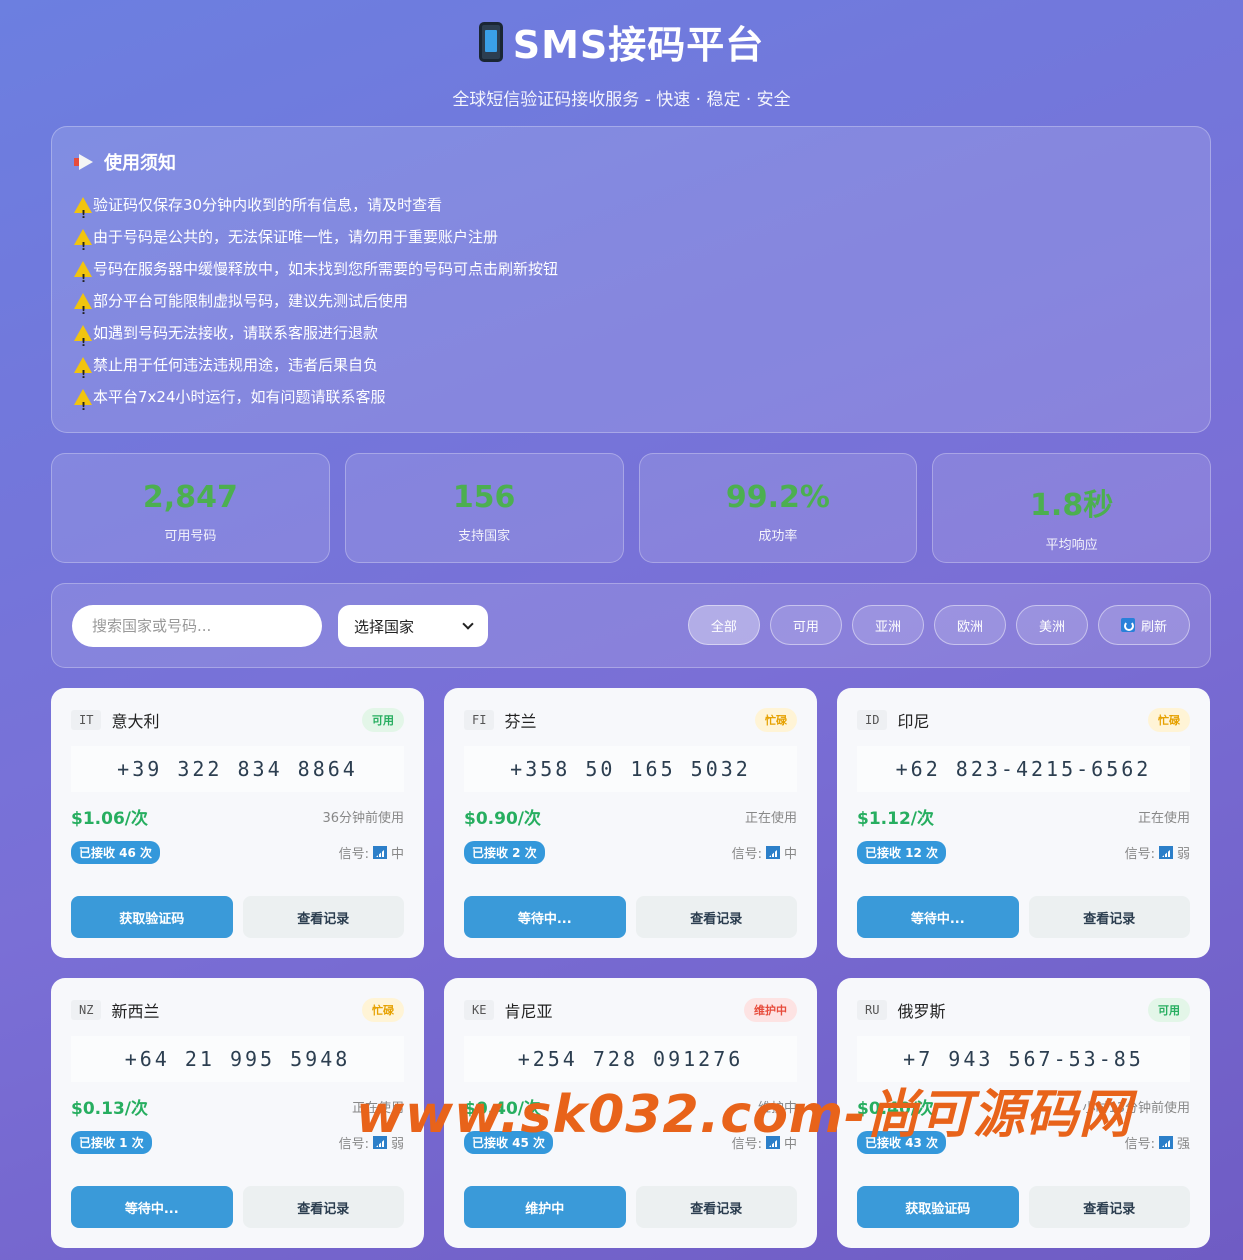 This screenshot has width=1243, height=1260. Describe the element at coordinates (296, 237) in the screenshot. I see `notice-item-text: 由于号码是公共的，无法保证唯一性，请勿用于重要账户注册` at that location.